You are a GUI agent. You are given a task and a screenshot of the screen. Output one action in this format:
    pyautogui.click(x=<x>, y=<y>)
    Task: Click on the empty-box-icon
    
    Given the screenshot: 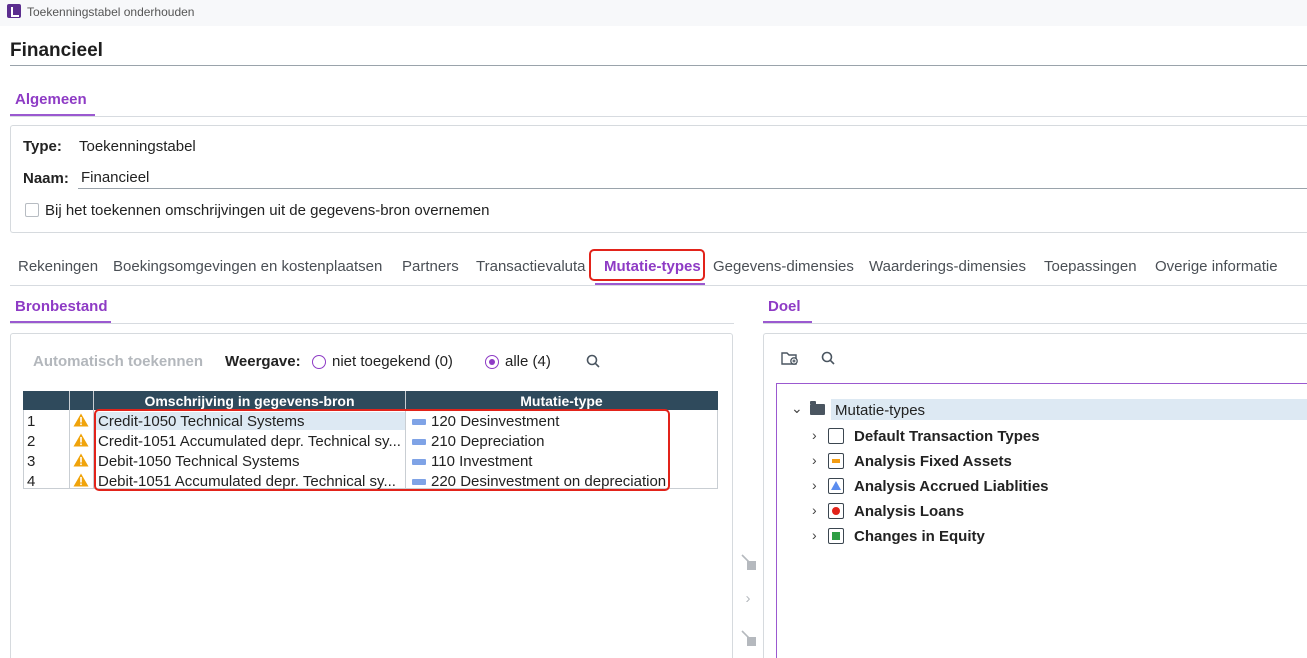 What is the action you would take?
    pyautogui.click(x=836, y=436)
    